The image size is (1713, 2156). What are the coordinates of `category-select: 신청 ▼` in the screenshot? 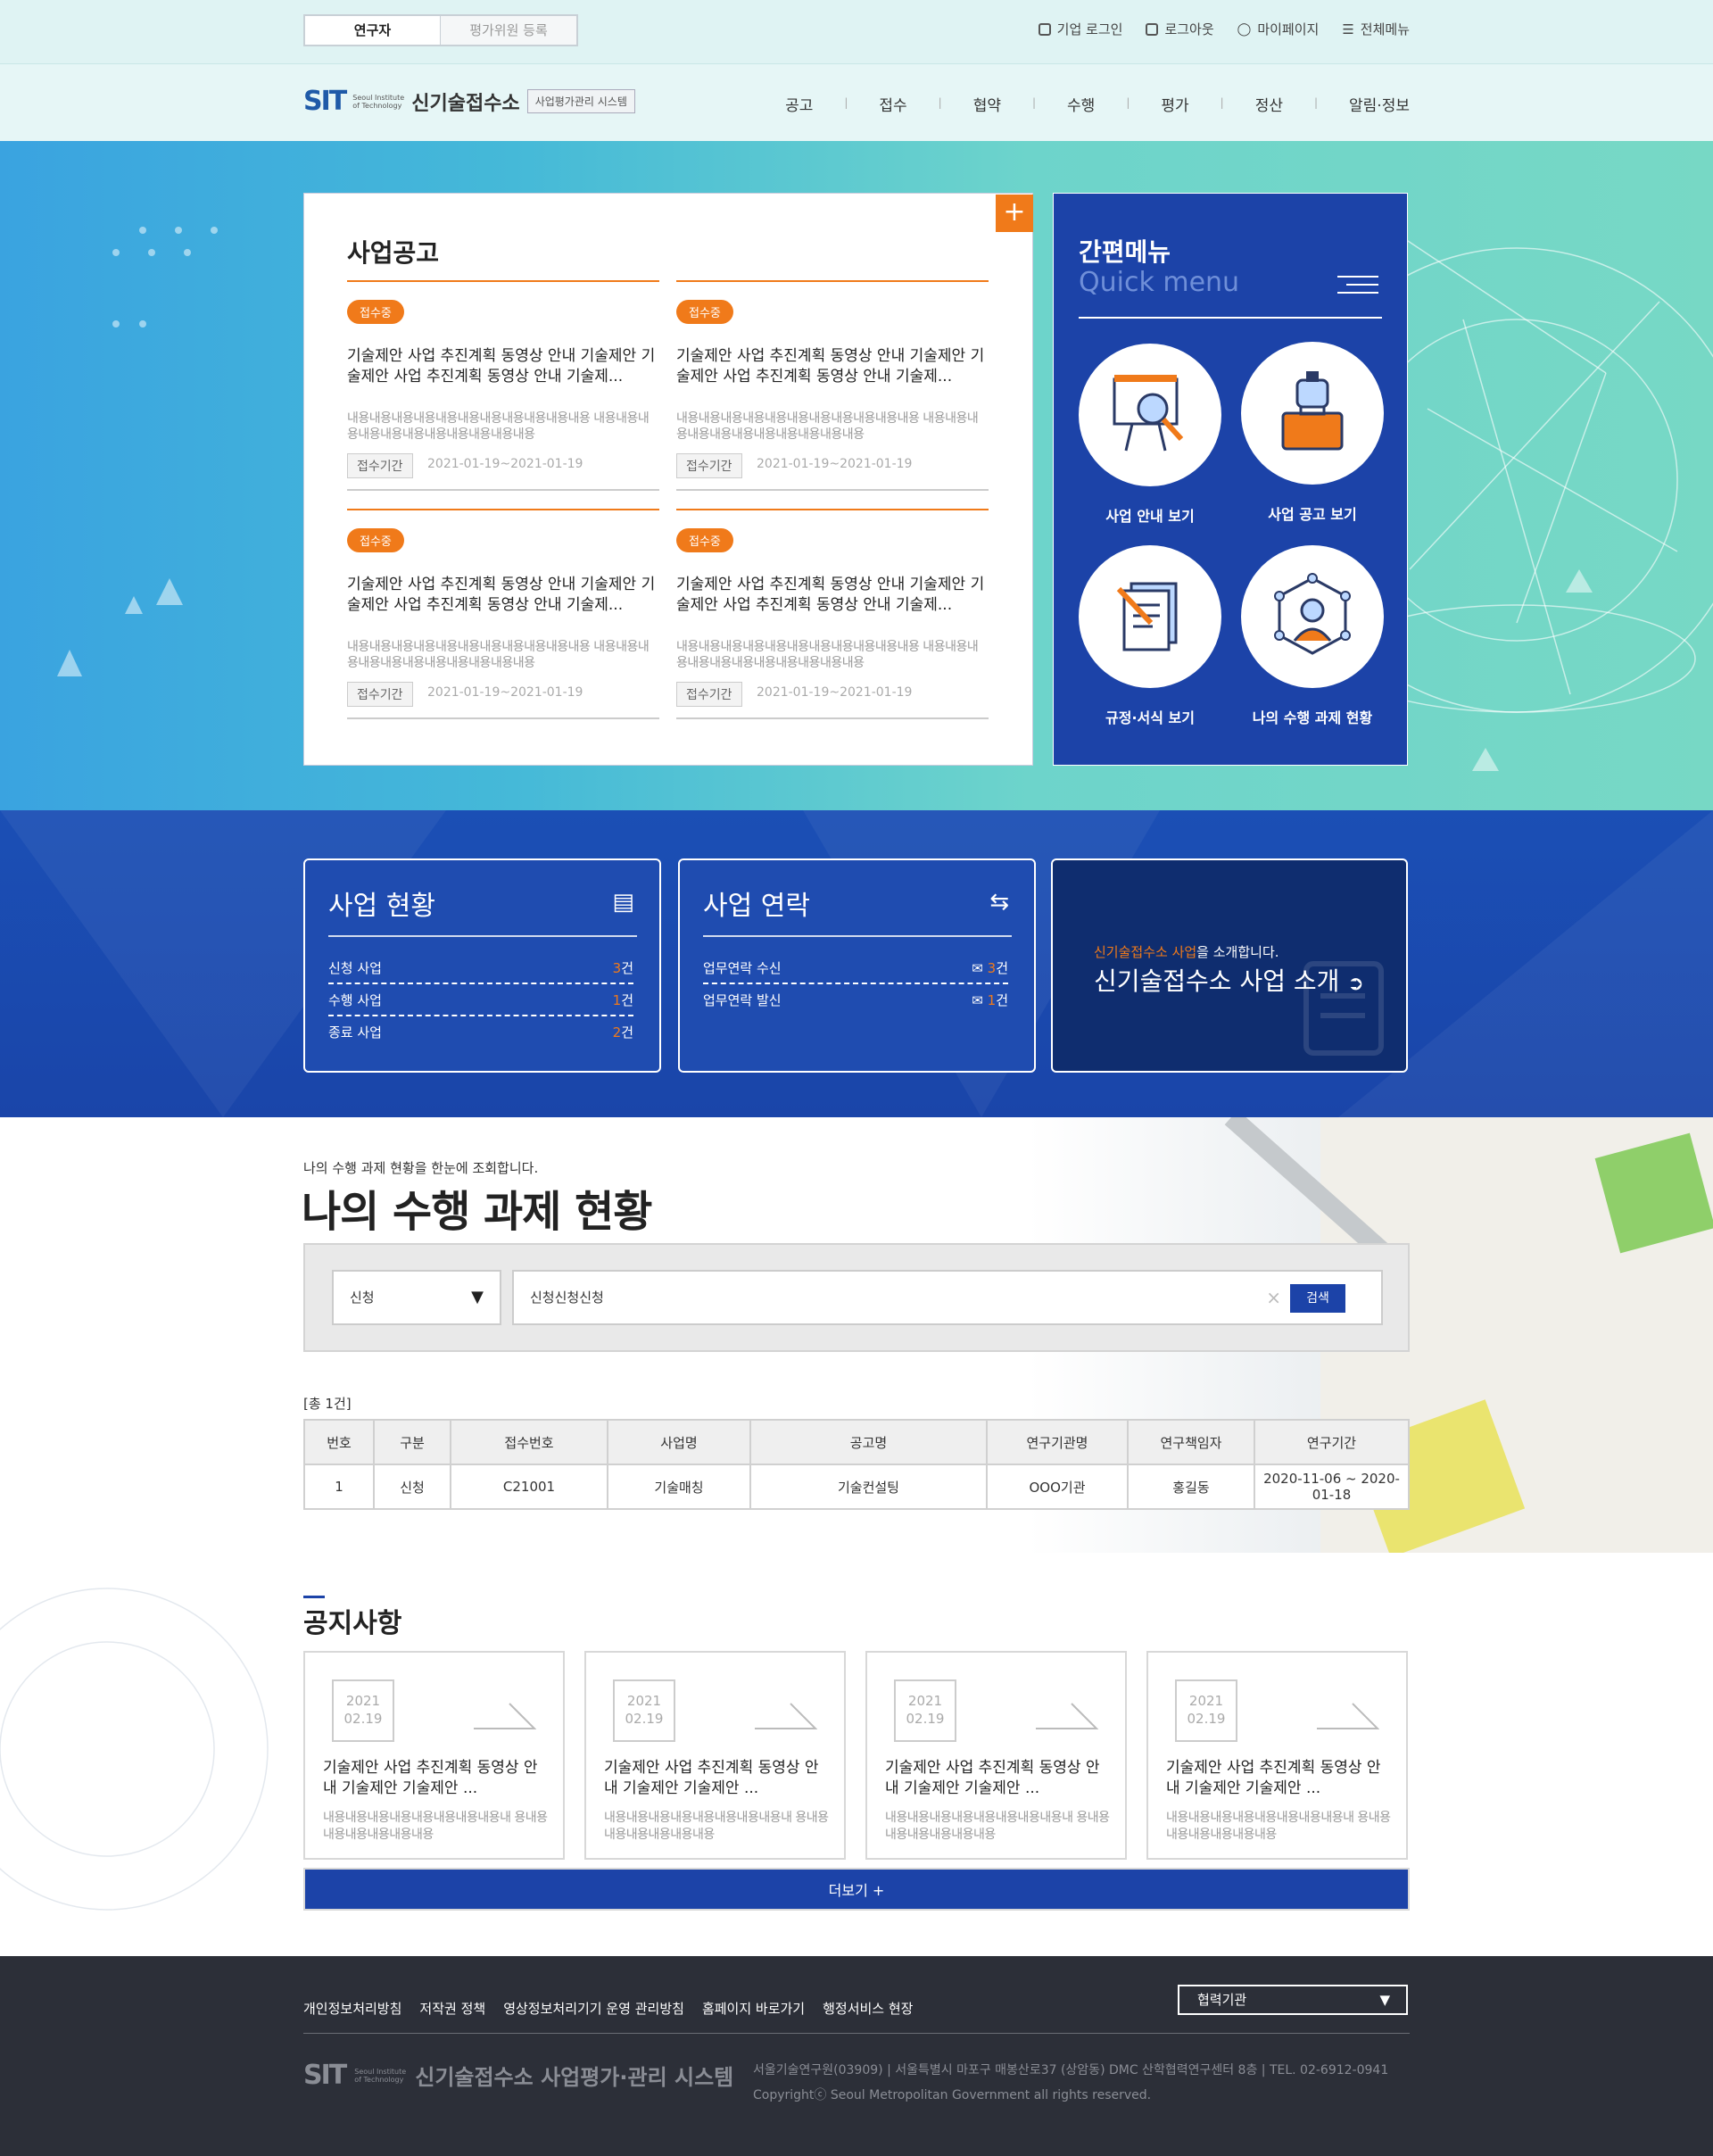 It's located at (416, 1297).